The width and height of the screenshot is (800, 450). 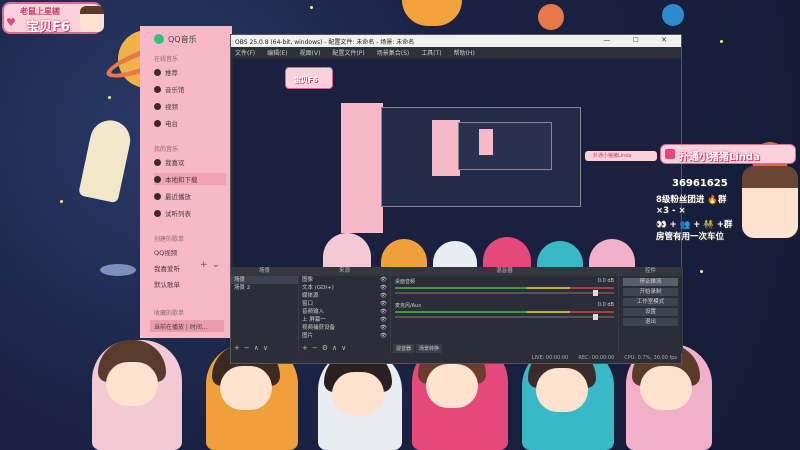 I want to click on start-recording-button: 开始录制, so click(x=650, y=292).